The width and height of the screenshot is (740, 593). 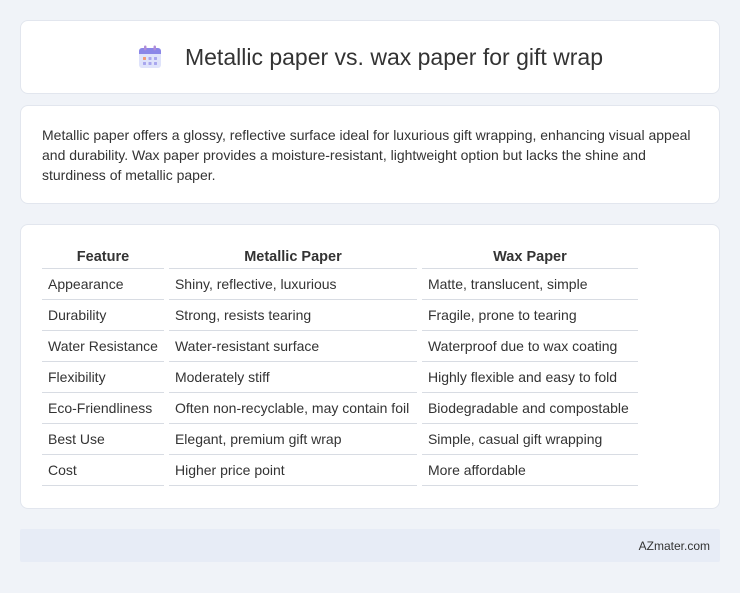 I want to click on wax-cell: Waterproof due to wax coating, so click(x=529, y=346).